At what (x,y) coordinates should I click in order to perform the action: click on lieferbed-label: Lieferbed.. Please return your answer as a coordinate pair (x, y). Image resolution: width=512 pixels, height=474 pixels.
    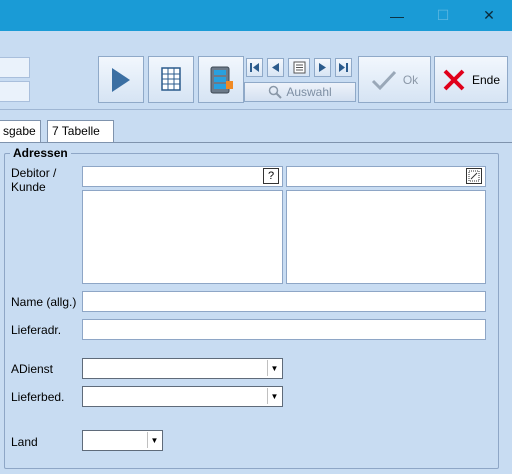
    Looking at the image, I should click on (38, 397).